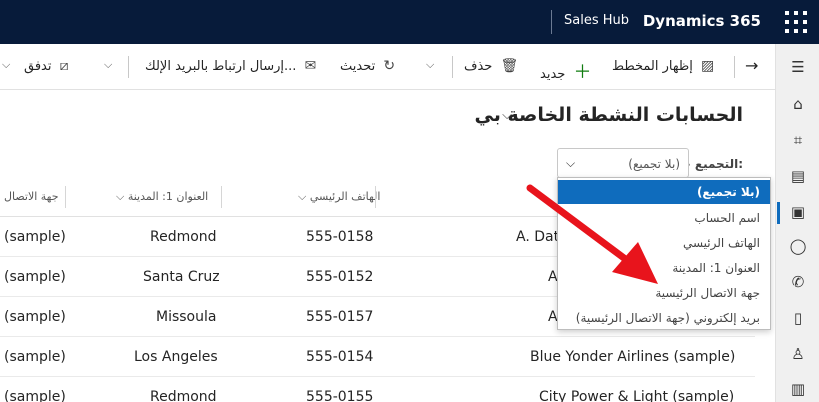  Describe the element at coordinates (798, 140) in the screenshot. I see `pin-icon: ⌗` at that location.